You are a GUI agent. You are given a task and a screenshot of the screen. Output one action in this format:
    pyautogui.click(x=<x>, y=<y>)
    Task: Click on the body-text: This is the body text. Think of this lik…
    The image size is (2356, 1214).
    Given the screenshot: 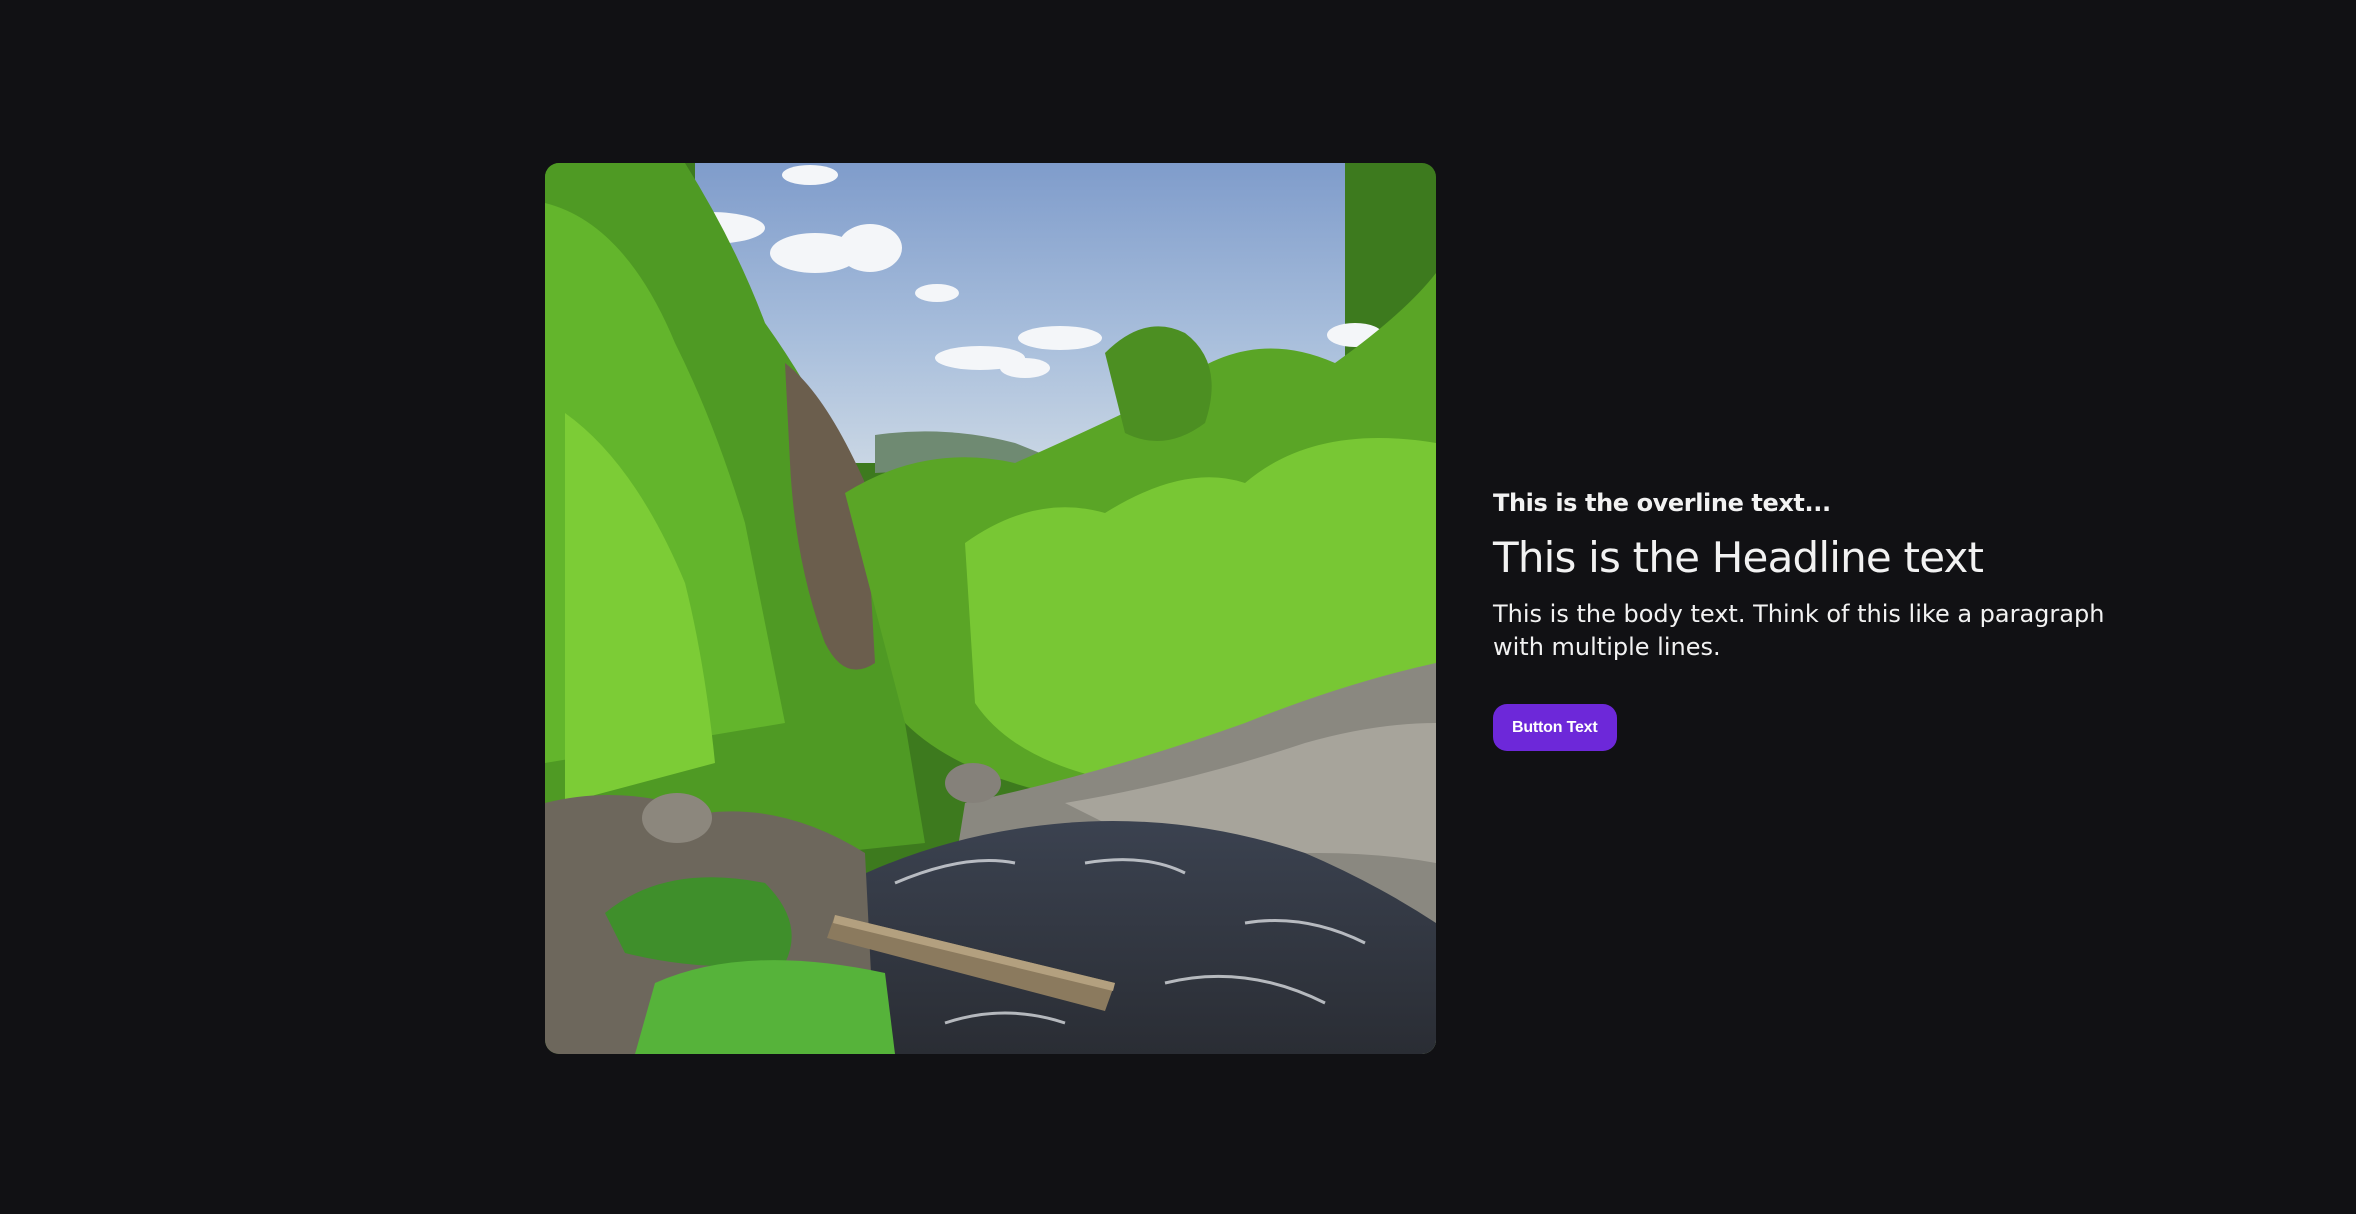 What is the action you would take?
    pyautogui.click(x=1799, y=630)
    